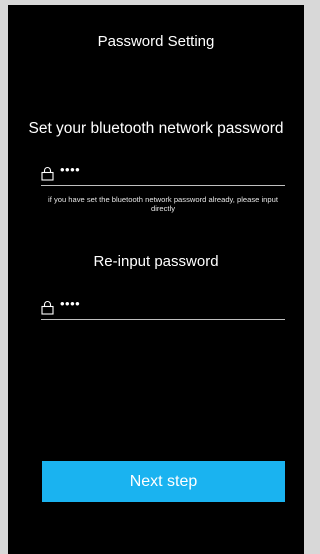 The width and height of the screenshot is (320, 554). Describe the element at coordinates (163, 306) in the screenshot. I see `reinput-password-field: ••••` at that location.